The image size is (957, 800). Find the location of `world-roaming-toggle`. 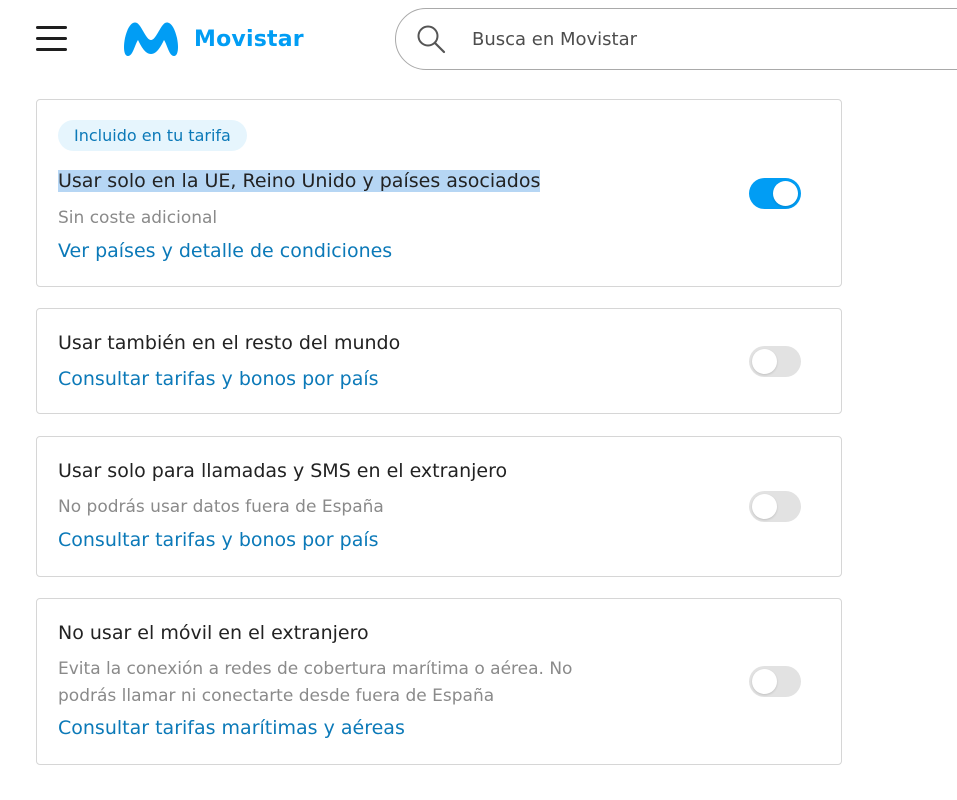

world-roaming-toggle is located at coordinates (775, 361).